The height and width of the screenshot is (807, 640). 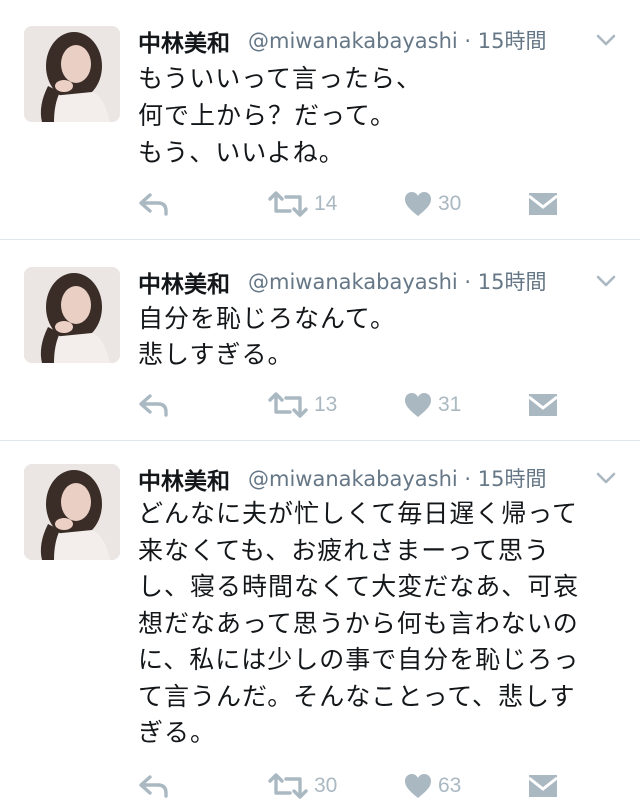 I want to click on tweet-actions: 30 63, so click(x=378, y=786).